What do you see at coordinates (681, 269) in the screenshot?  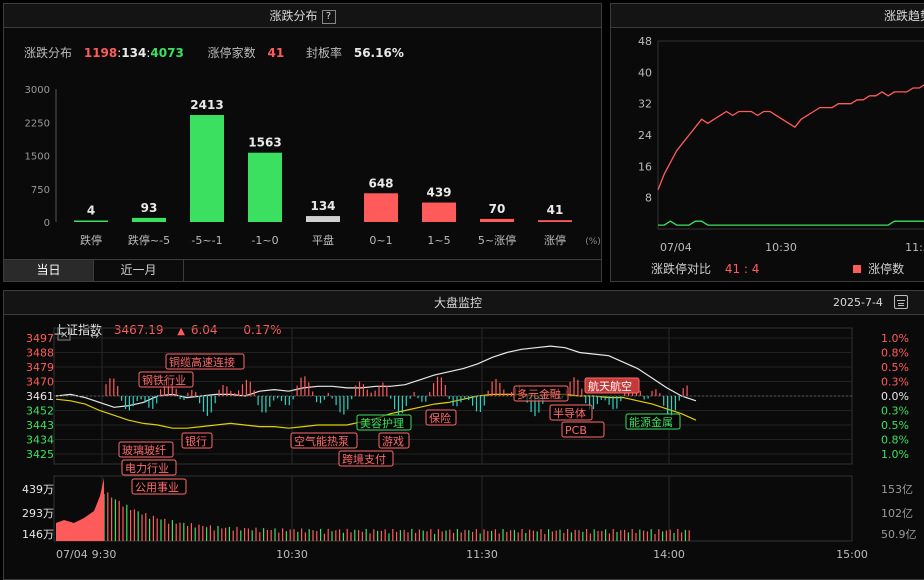 I see `trend-footer-label: 涨跌停对比` at bounding box center [681, 269].